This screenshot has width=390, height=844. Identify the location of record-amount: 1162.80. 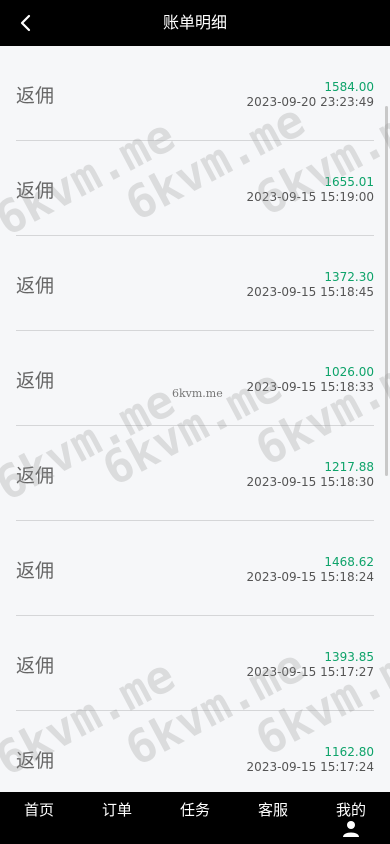
(349, 752).